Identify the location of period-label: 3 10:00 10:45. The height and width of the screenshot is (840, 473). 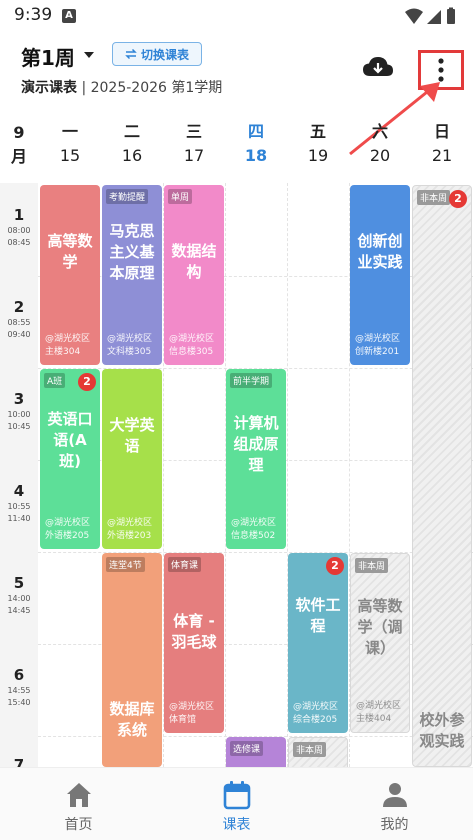
(19, 410).